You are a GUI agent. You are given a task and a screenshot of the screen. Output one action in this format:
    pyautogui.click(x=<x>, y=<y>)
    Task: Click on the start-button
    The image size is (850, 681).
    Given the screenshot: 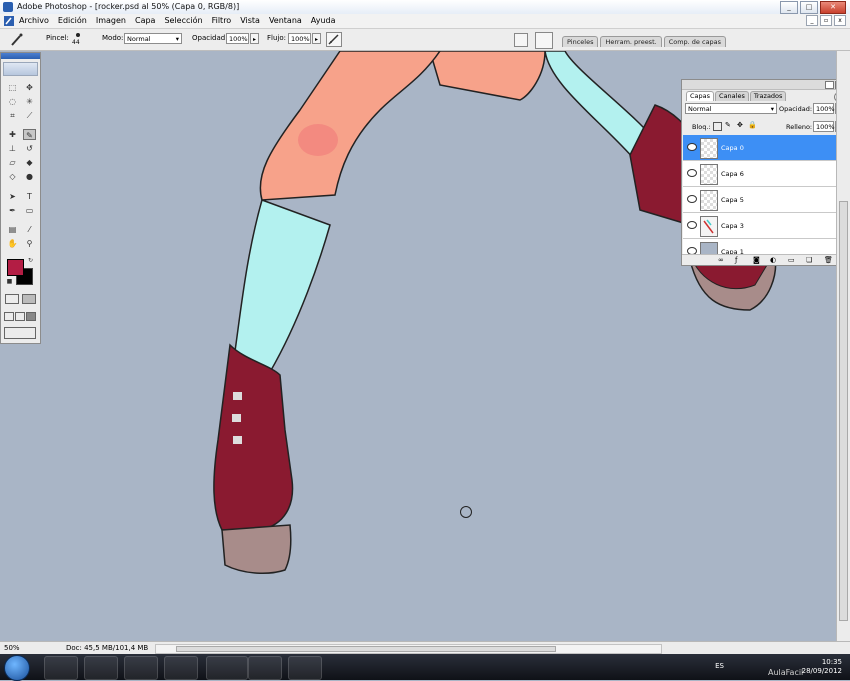 What is the action you would take?
    pyautogui.click(x=17, y=668)
    